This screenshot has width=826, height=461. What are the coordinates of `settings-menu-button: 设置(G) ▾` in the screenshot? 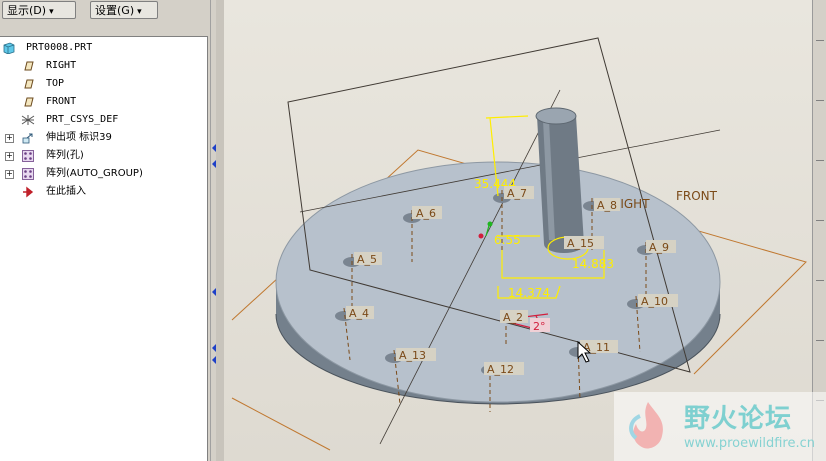 It's located at (124, 10).